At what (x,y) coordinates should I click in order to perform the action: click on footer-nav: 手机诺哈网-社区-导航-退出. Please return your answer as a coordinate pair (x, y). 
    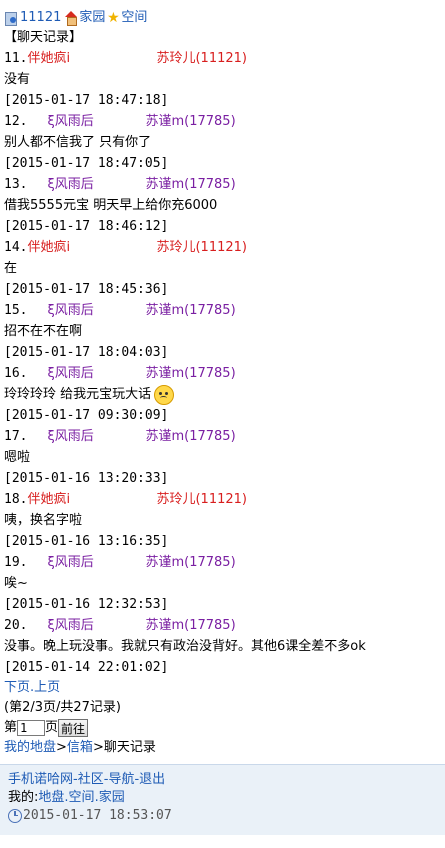
    Looking at the image, I should click on (87, 779).